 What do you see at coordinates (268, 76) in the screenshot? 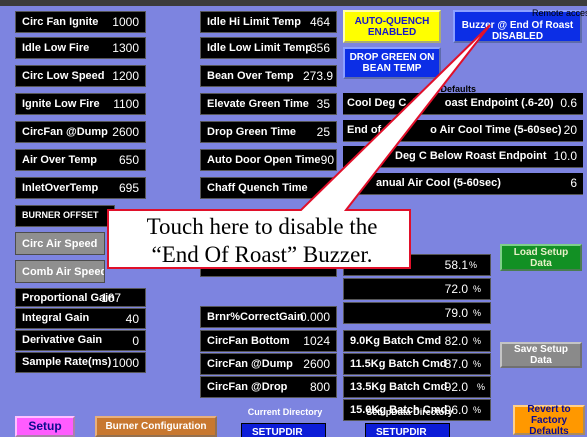
I see `bean-over-temp-field: Bean Over Temp 273.9` at bounding box center [268, 76].